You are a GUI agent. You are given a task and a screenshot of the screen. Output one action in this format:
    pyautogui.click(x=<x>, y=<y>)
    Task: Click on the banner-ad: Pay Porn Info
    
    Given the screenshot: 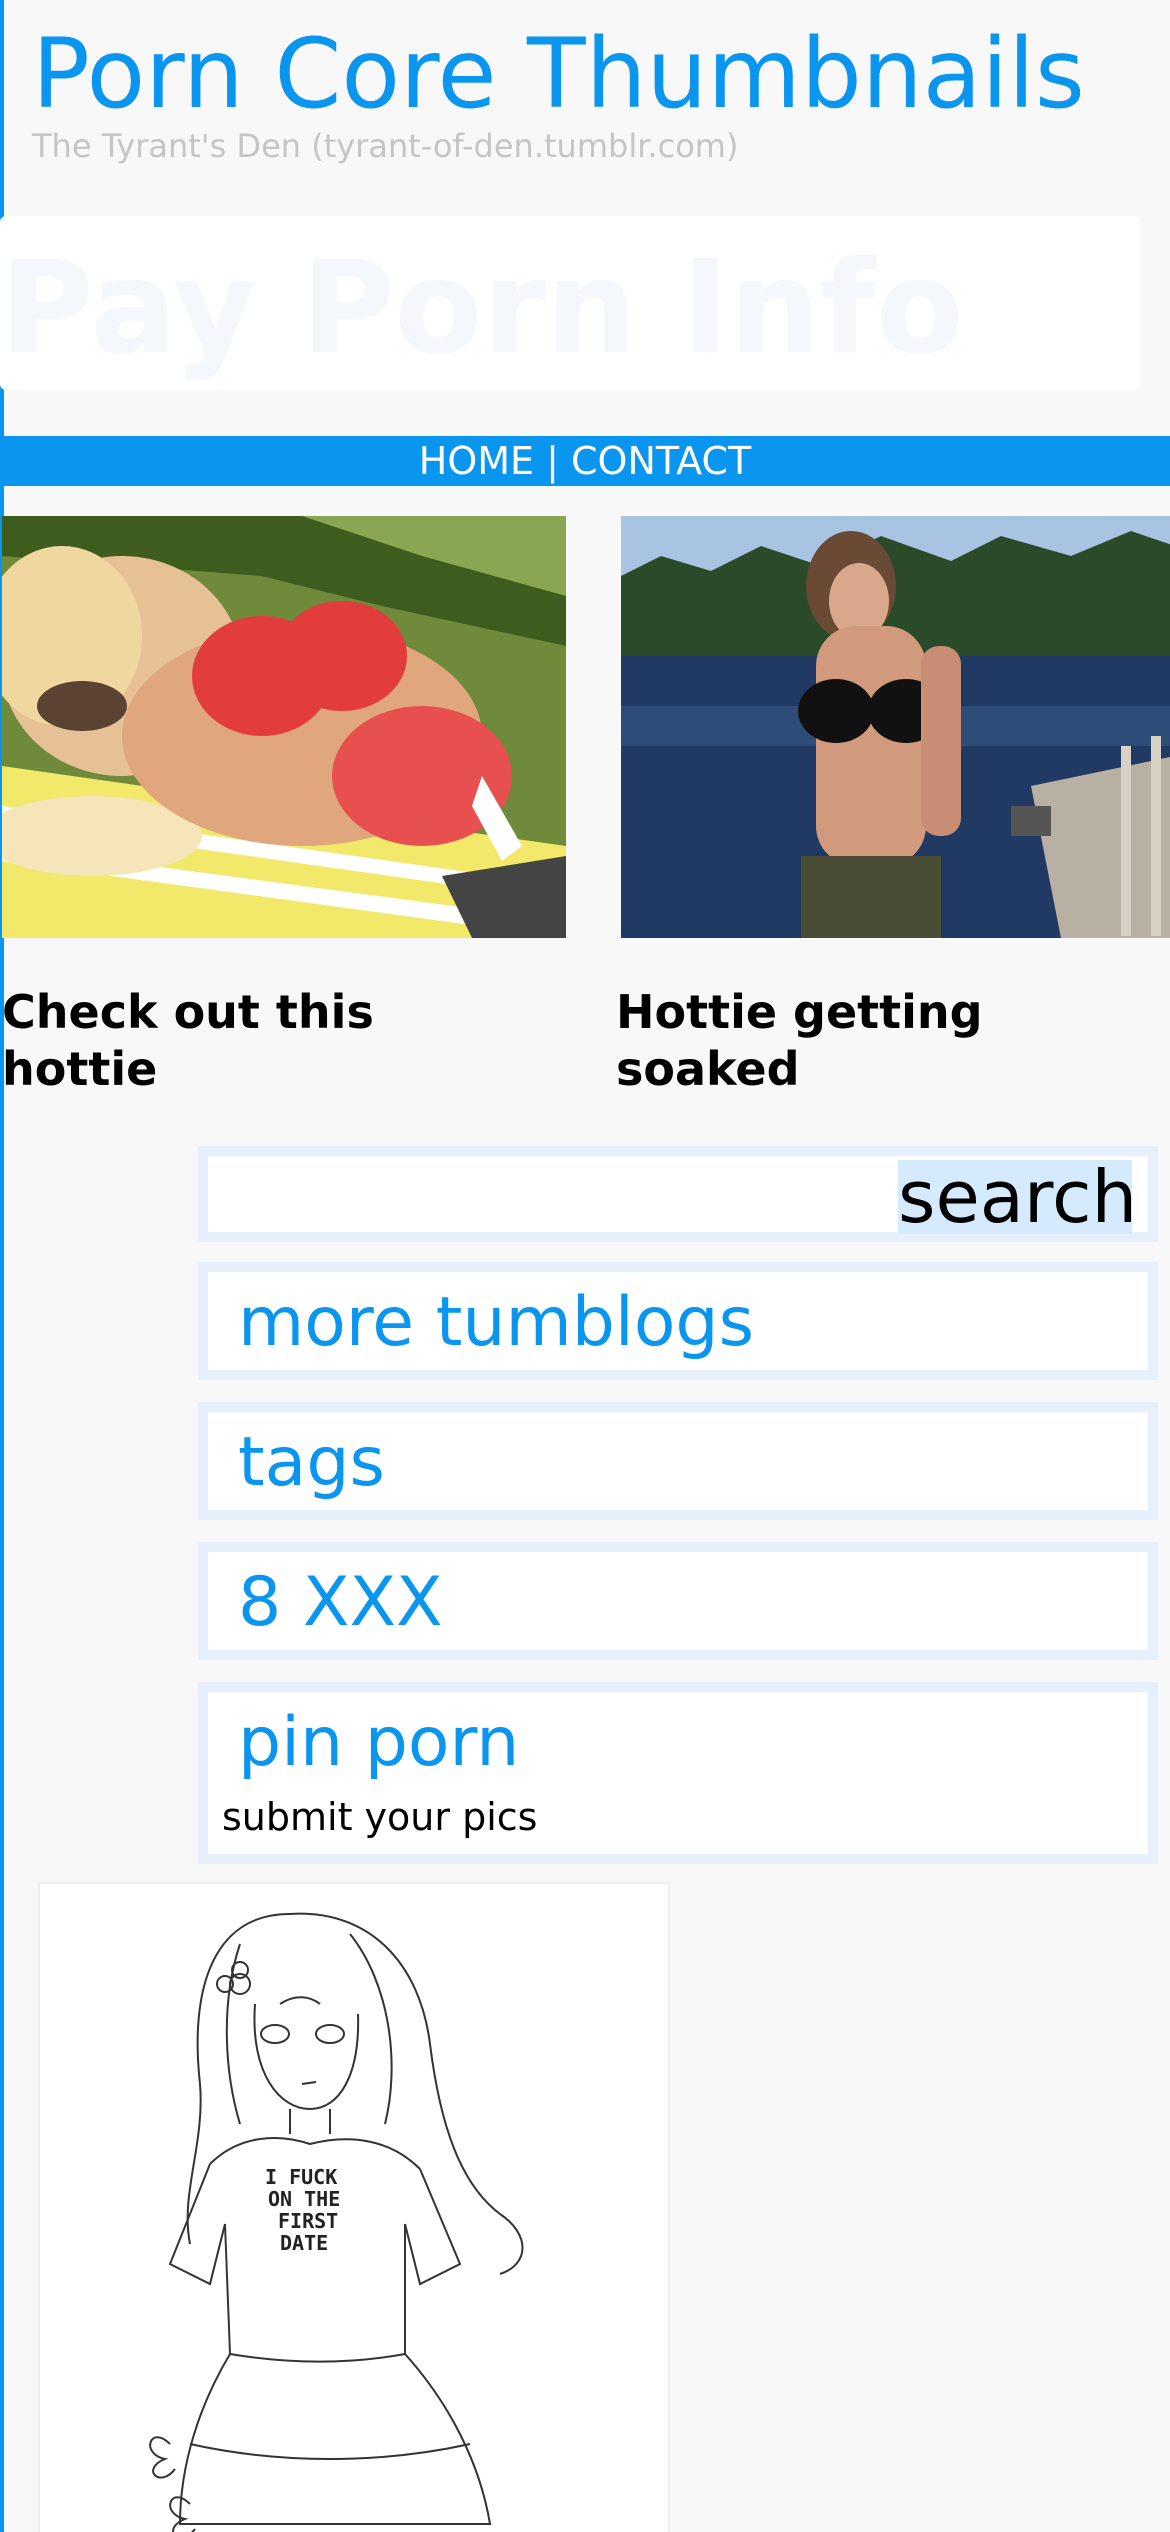 What is the action you would take?
    pyautogui.click(x=570, y=303)
    